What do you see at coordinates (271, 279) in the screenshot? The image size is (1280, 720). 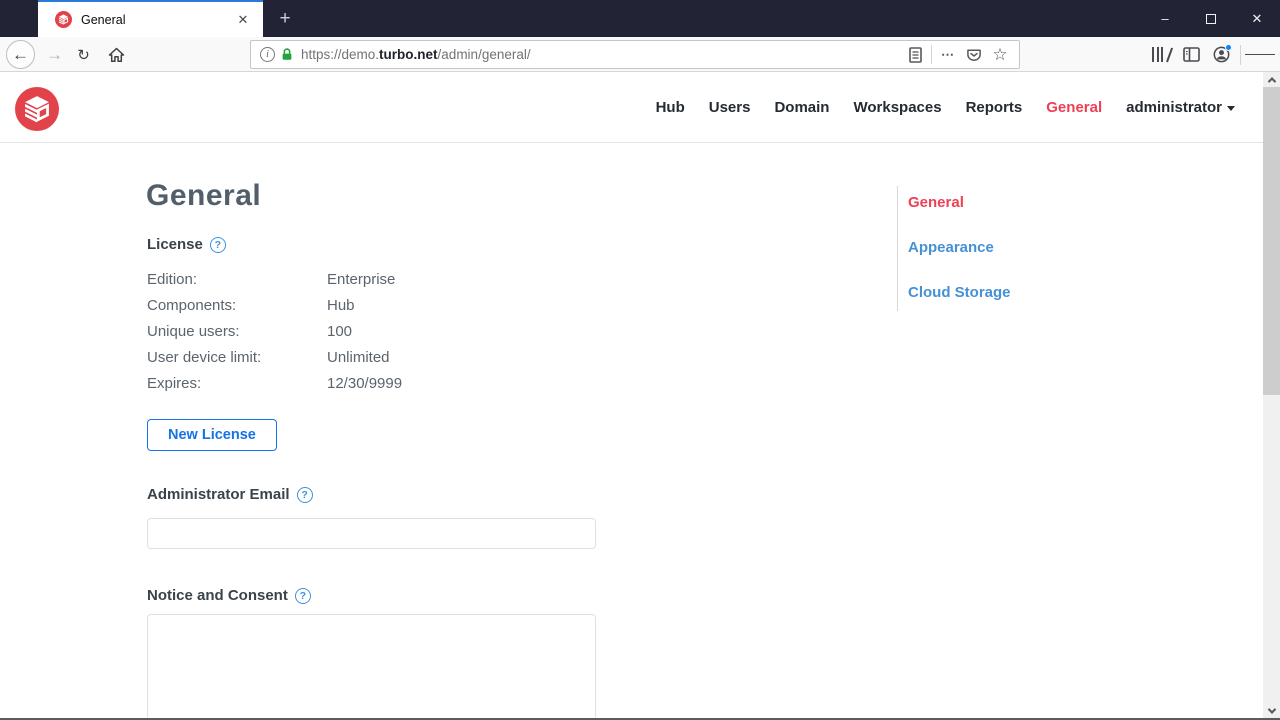 I see `license-row-edition: Edition: Enterprise` at bounding box center [271, 279].